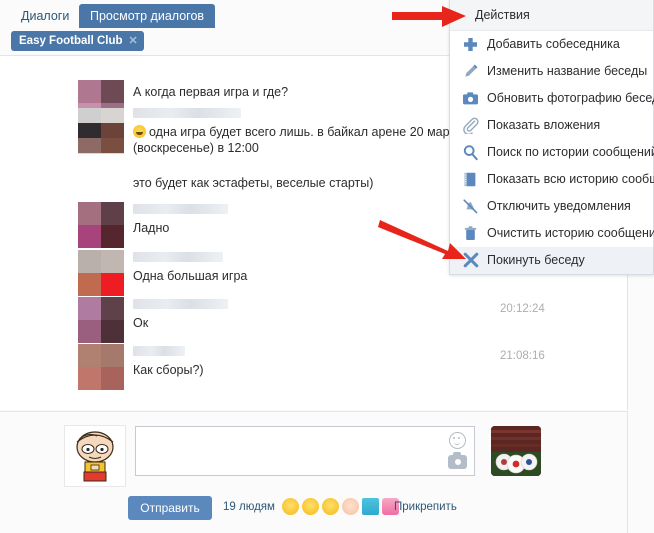  Describe the element at coordinates (45, 16) in the screenshot. I see `tab-dialogi: Диалоги` at that location.